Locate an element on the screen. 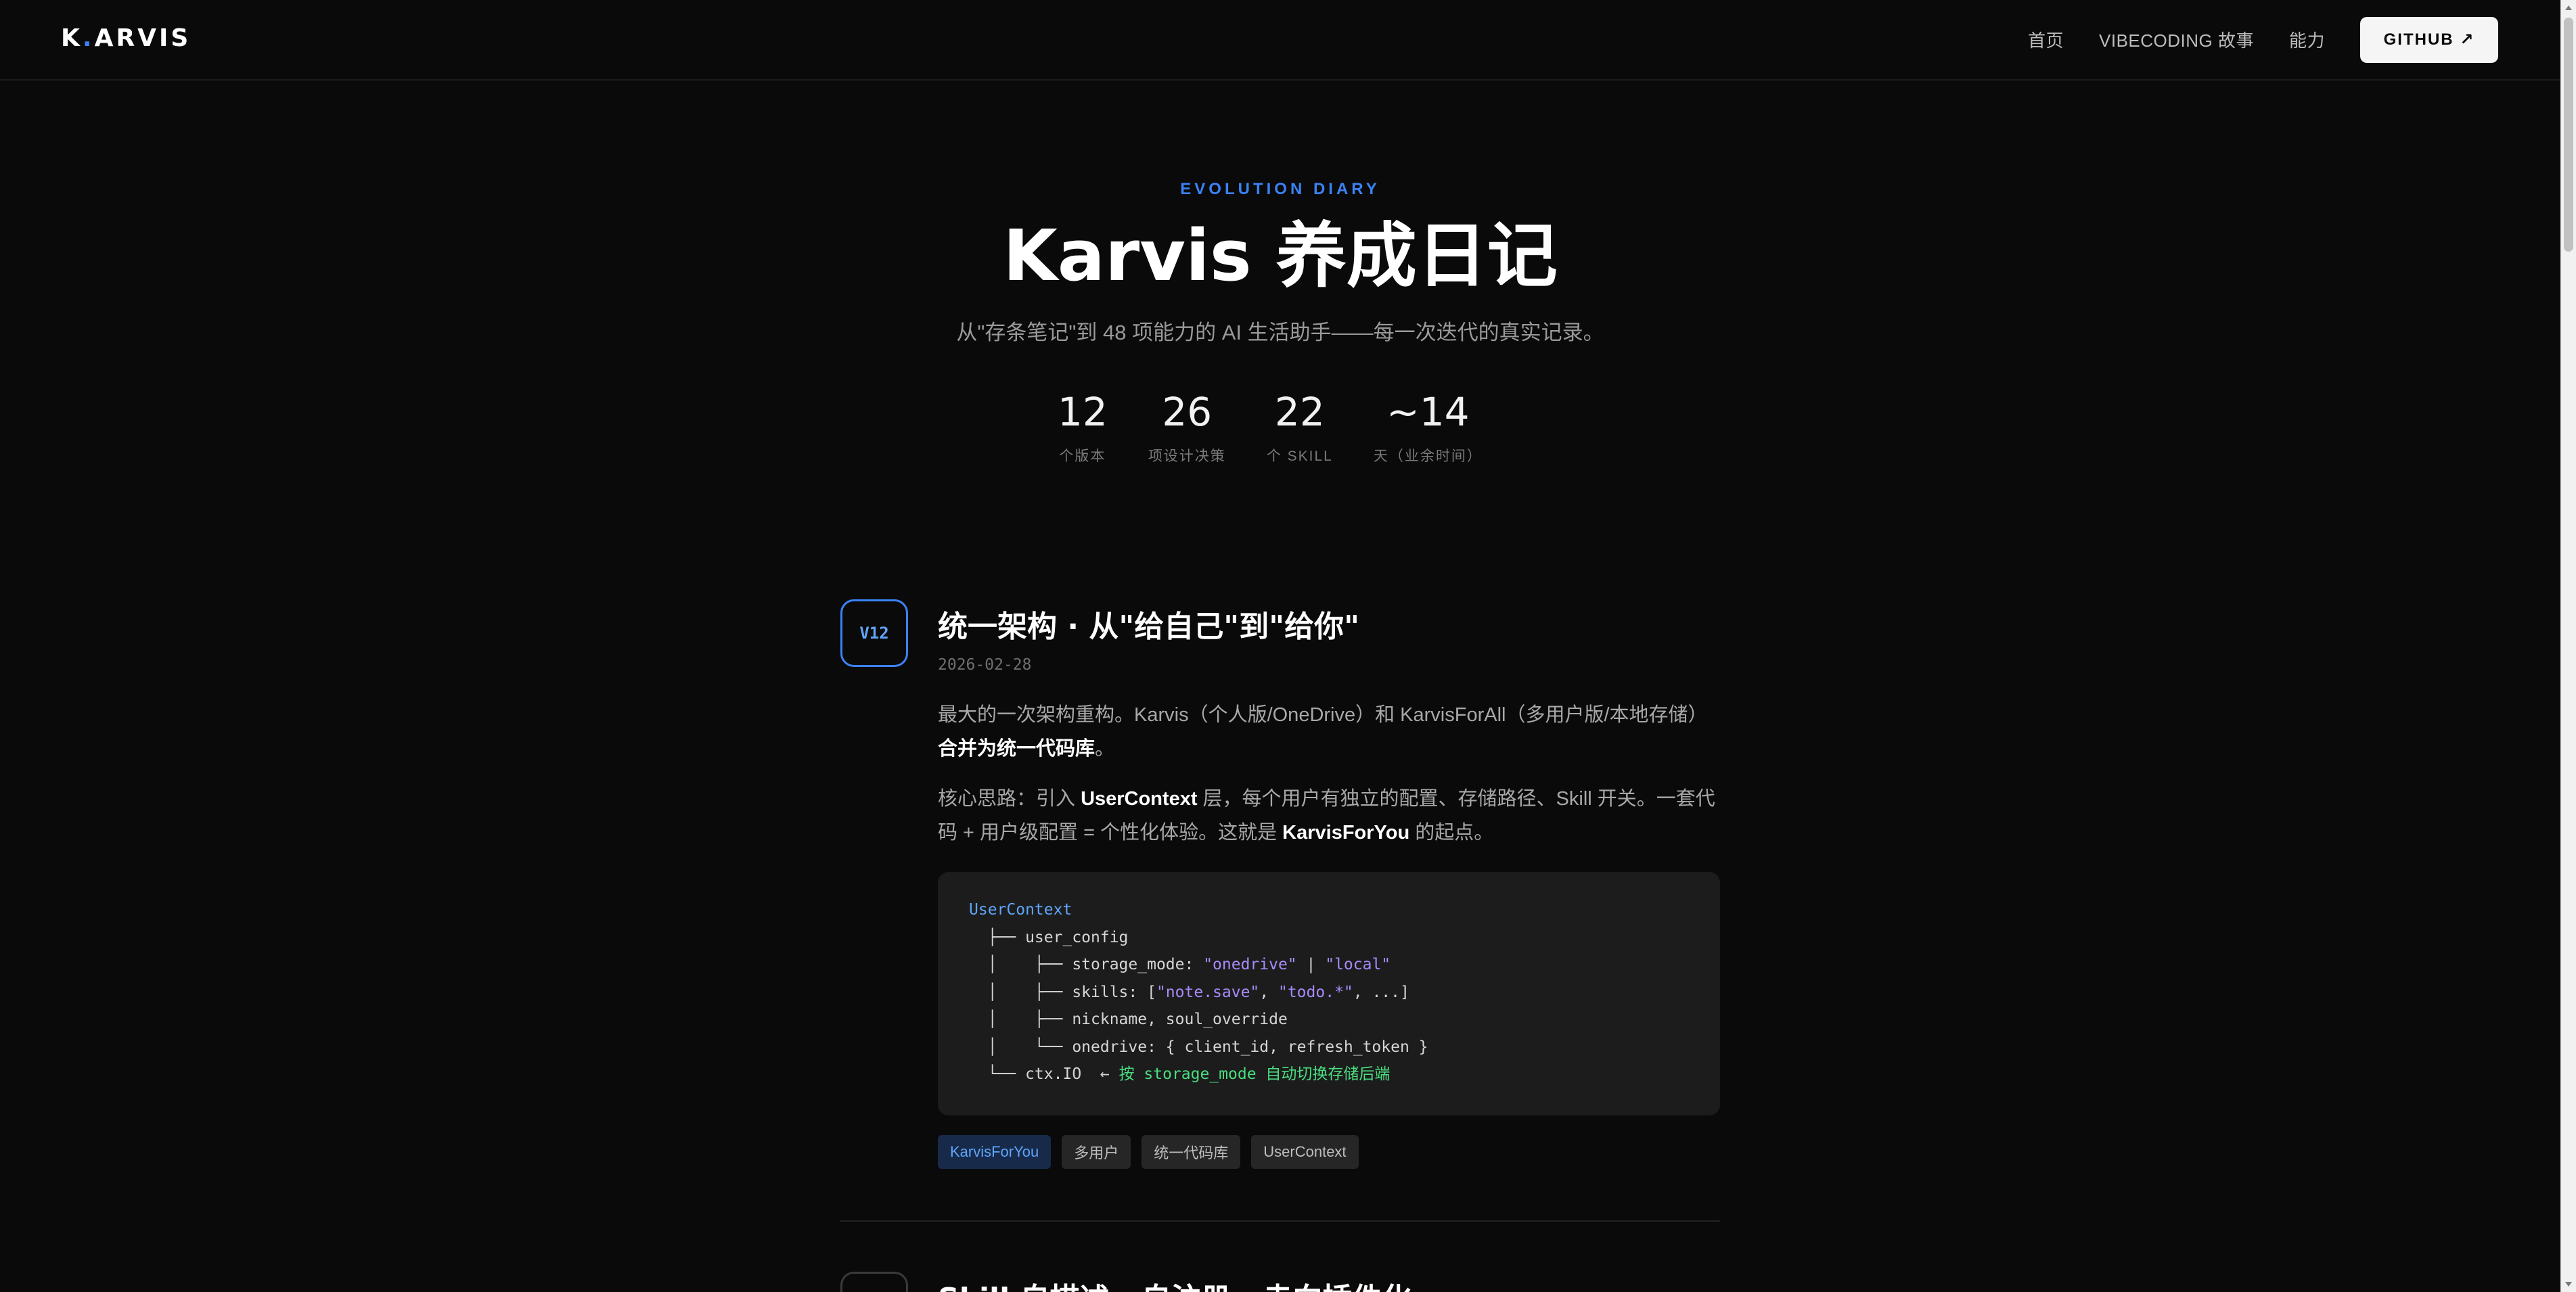 The image size is (2576, 1292). nav-link-capabilities: 能力 is located at coordinates (2307, 39).